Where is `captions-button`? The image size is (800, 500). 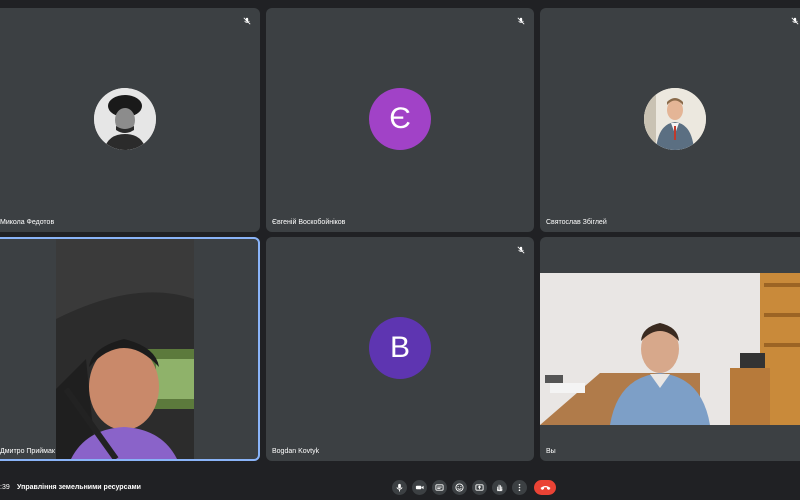
captions-button is located at coordinates (439, 487).